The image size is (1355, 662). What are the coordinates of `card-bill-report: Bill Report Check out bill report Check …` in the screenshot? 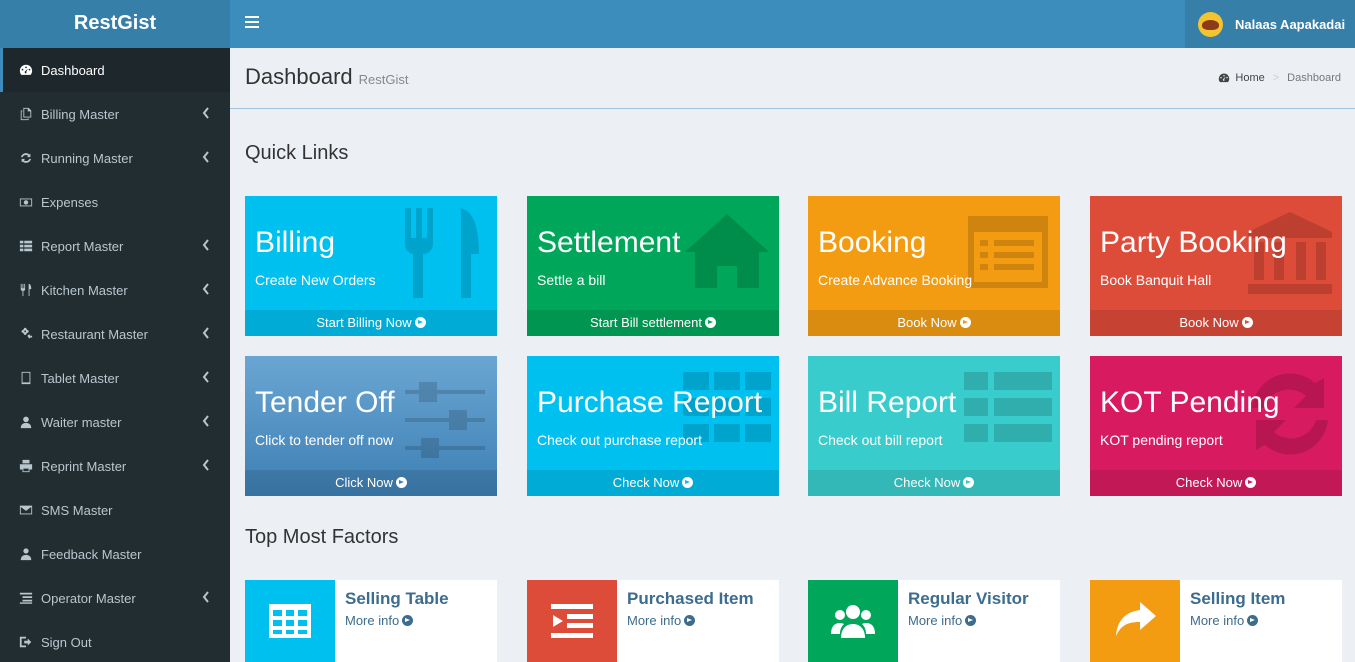 It's located at (934, 426).